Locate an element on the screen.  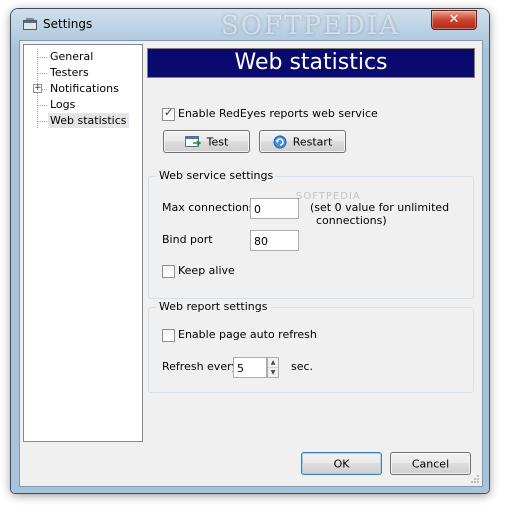
page-title: Web statistics is located at coordinates (311, 62).